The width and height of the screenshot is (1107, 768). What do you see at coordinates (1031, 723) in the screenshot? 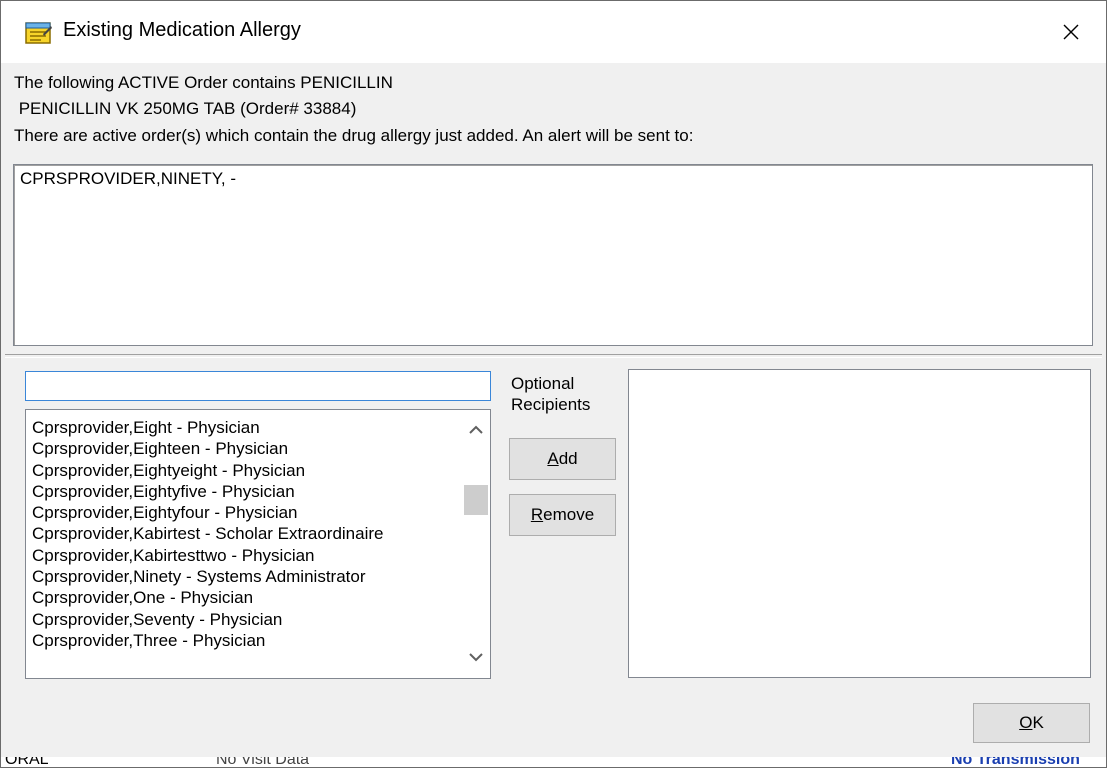
I see `ok-button: OK` at bounding box center [1031, 723].